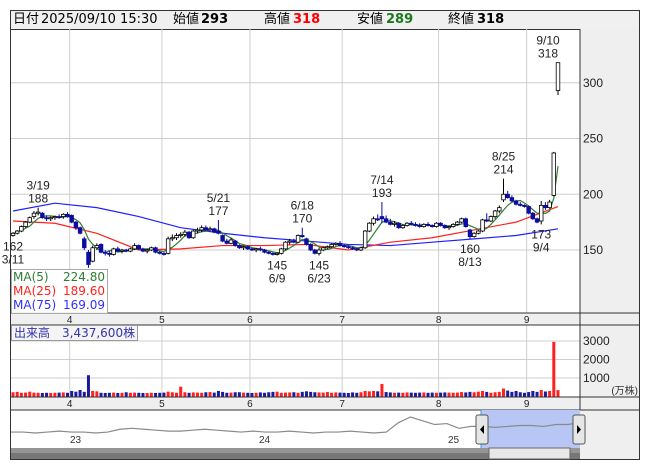 The width and height of the screenshot is (653, 470). Describe the element at coordinates (624, 390) in the screenshot. I see `volume-unit: (万株)` at that location.